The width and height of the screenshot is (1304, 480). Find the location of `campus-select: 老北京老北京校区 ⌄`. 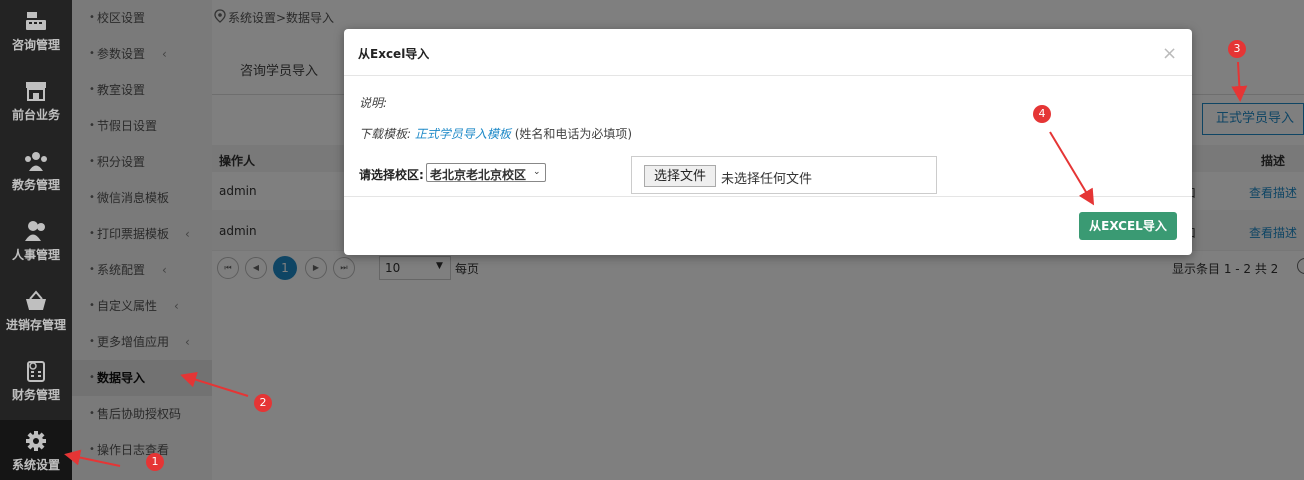

campus-select: 老北京老北京校区 ⌄ is located at coordinates (486, 172).